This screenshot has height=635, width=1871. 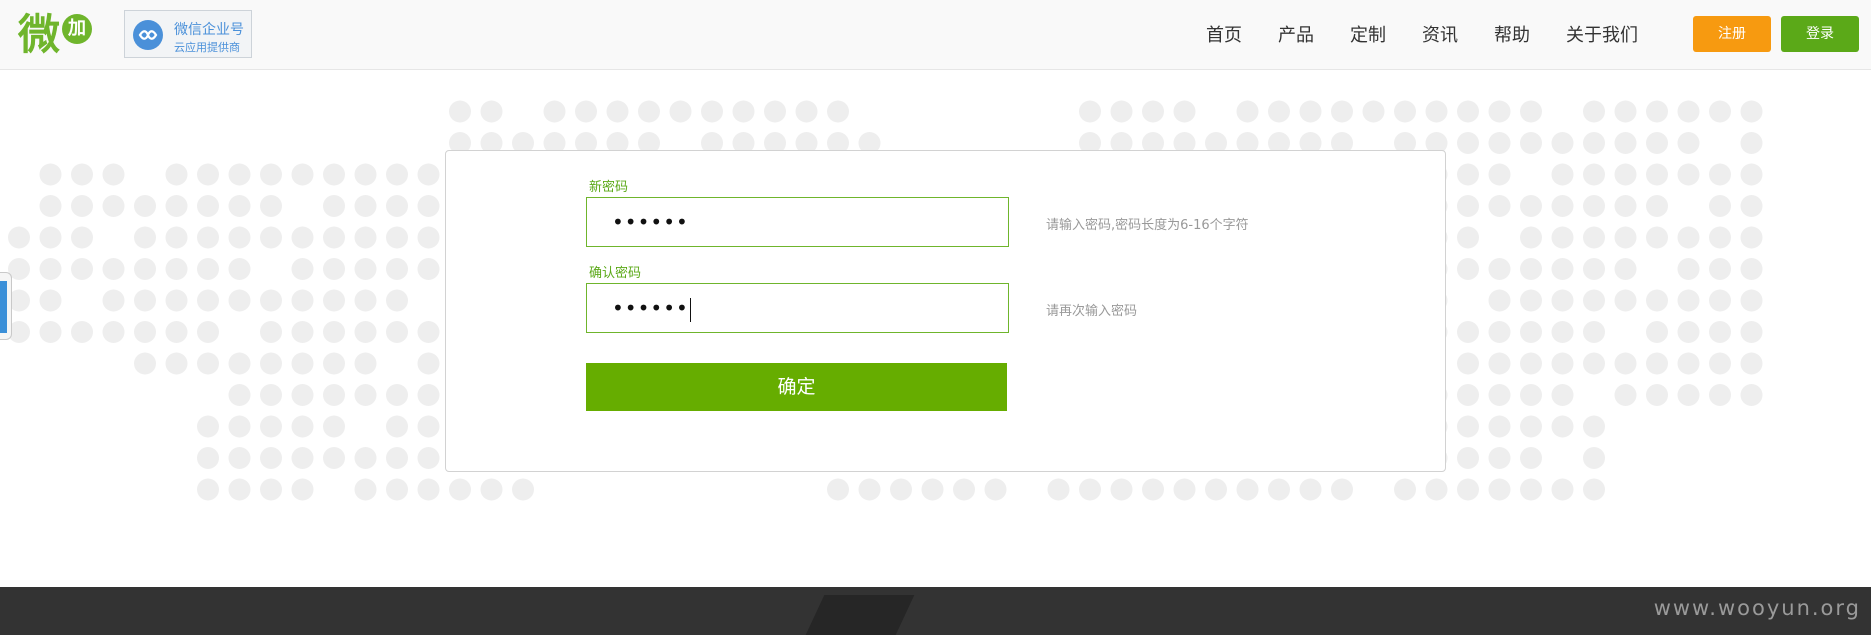 I want to click on badge-title: 微信企业号, so click(x=209, y=30).